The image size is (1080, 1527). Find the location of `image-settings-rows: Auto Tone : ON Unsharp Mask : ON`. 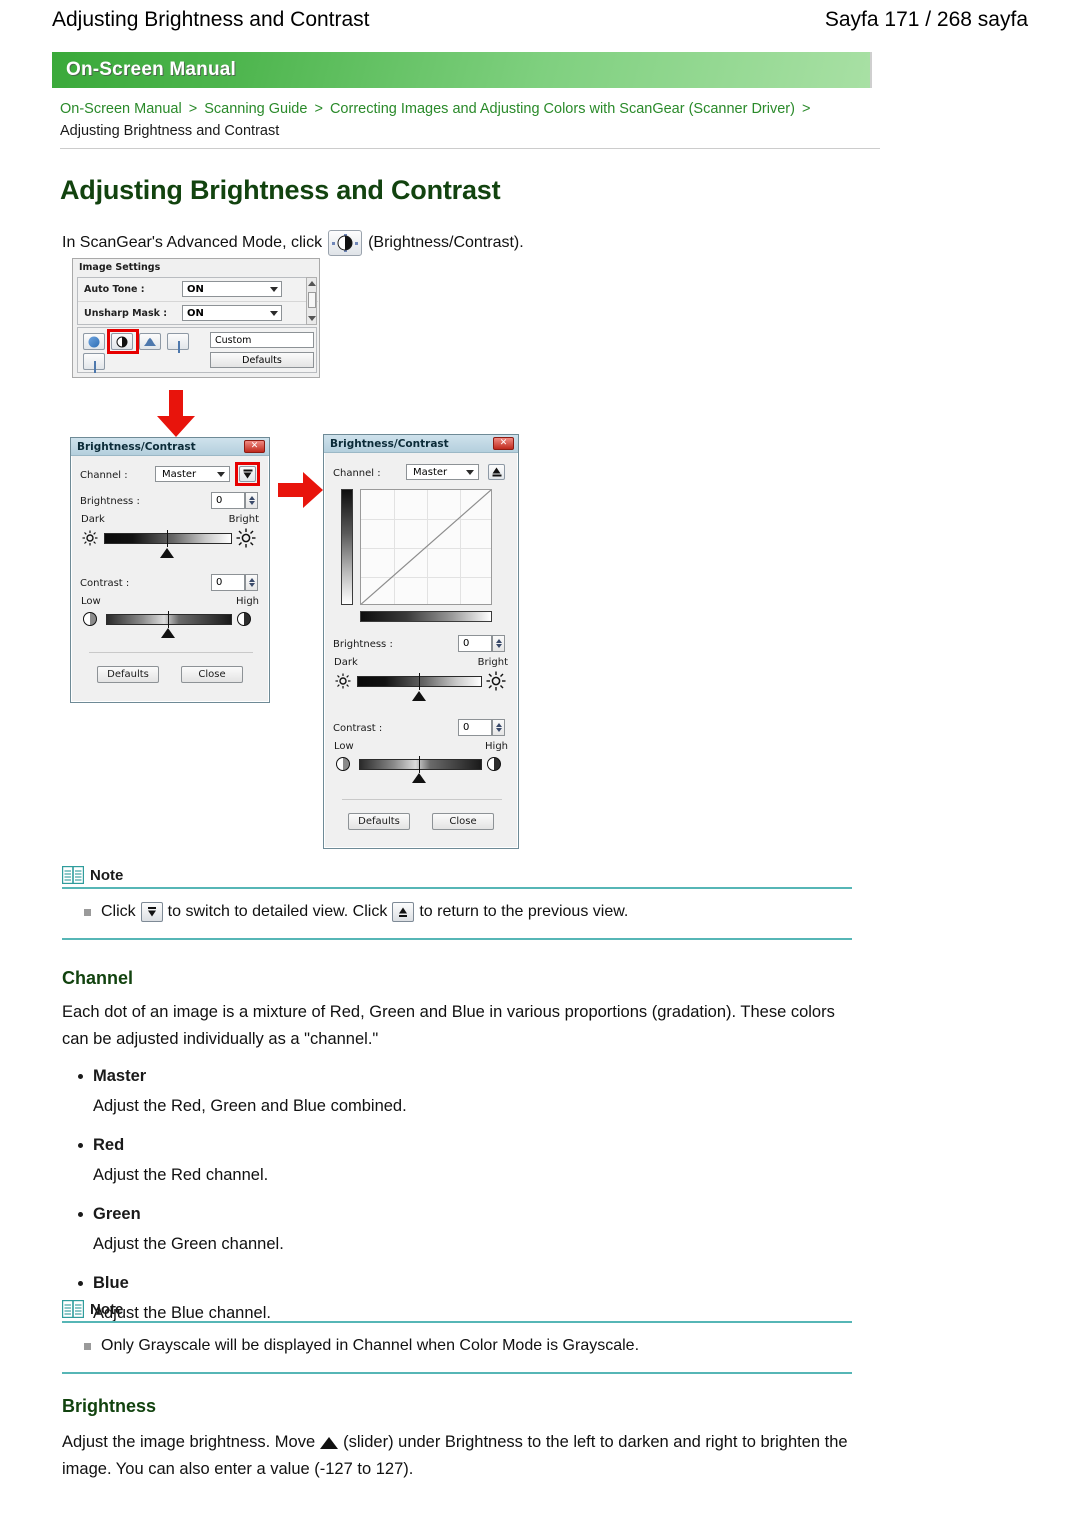

image-settings-rows: Auto Tone : ON Unsharp Mask : ON is located at coordinates (197, 301).